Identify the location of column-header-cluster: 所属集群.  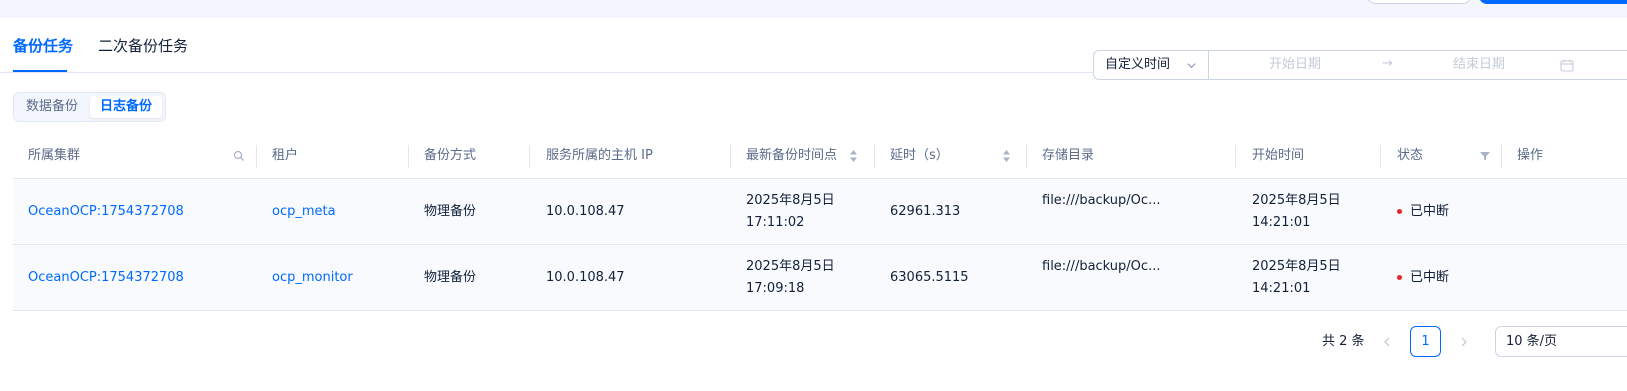
(54, 155).